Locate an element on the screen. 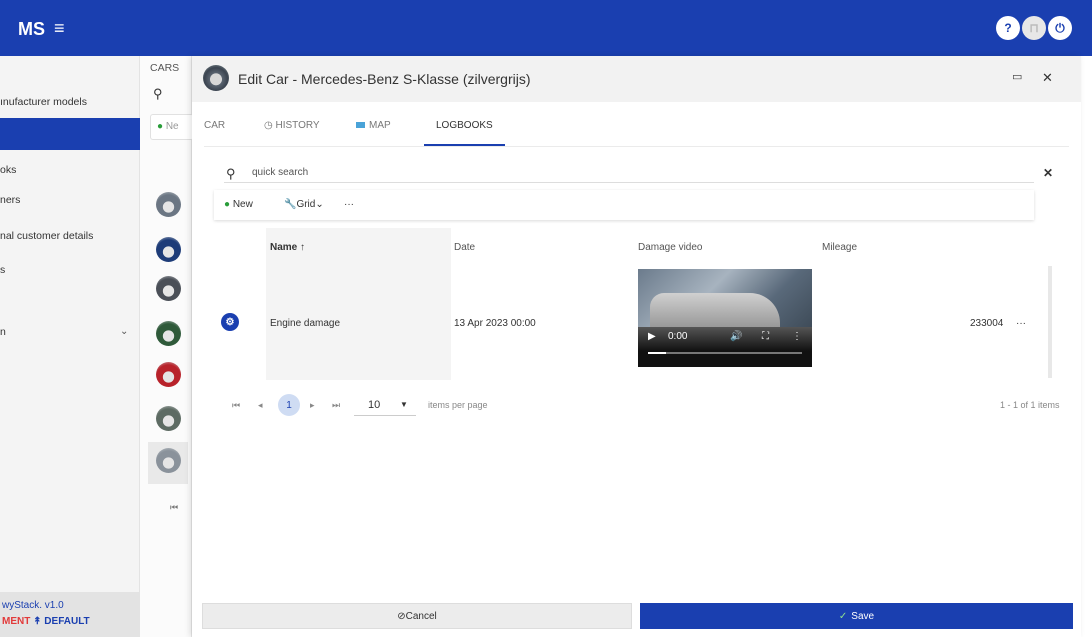  cars-list: CARS ⚲ ● Ne ⏮ is located at coordinates (167, 346).